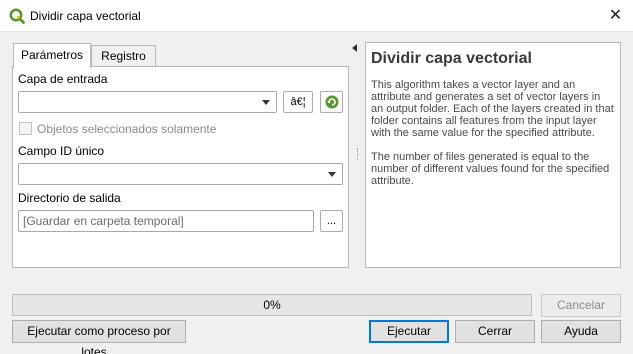  I want to click on input-layer-label: Capa de entrada, so click(63, 79).